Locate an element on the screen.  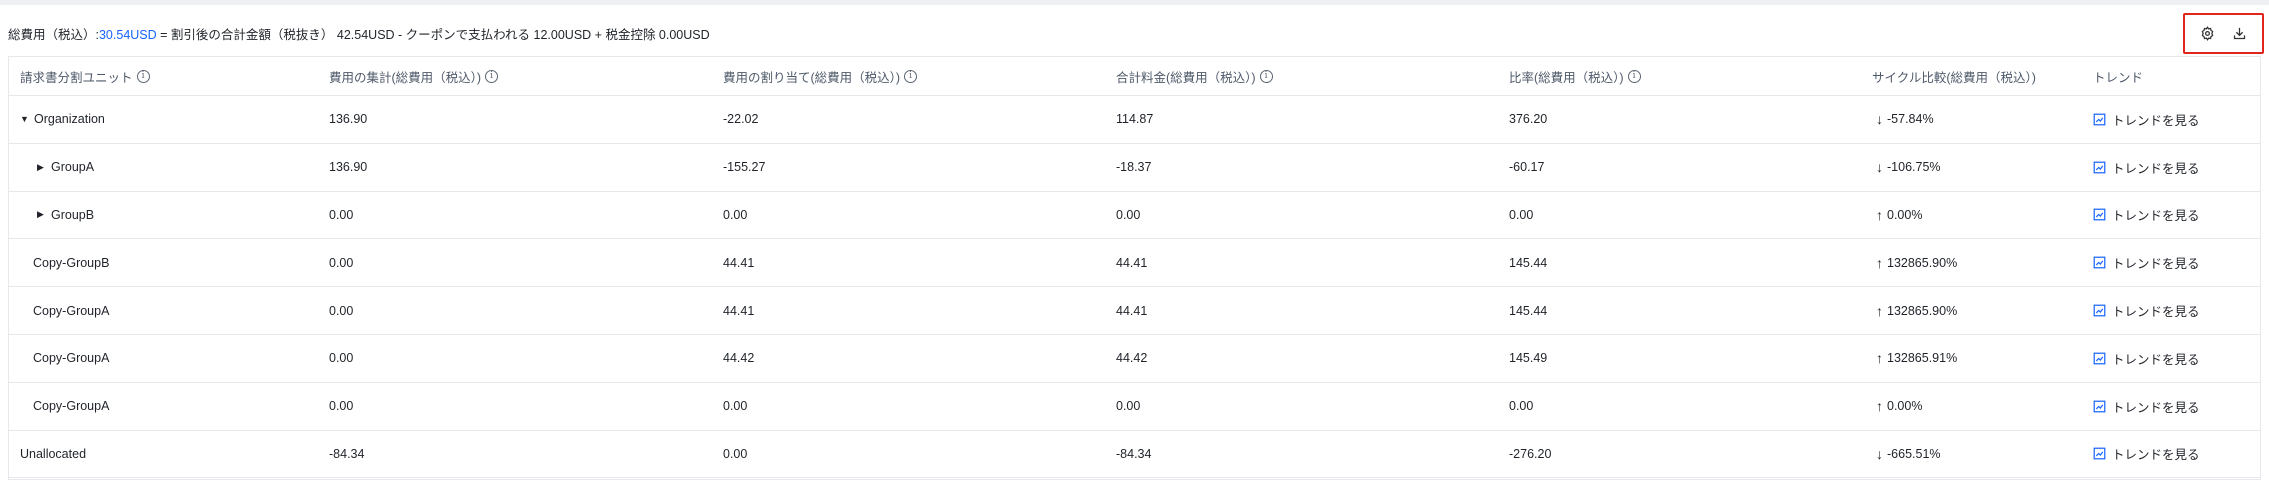
header-trend: トレンド is located at coordinates (2118, 76).